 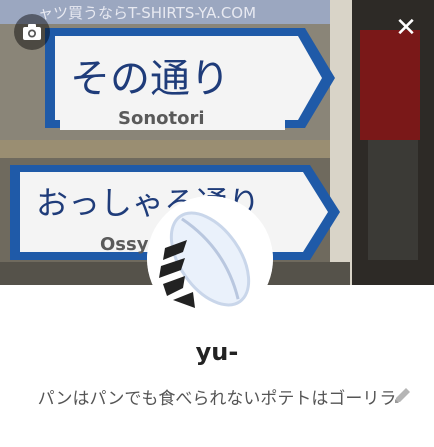 I want to click on rugby-ball-icon, so click(x=210, y=259).